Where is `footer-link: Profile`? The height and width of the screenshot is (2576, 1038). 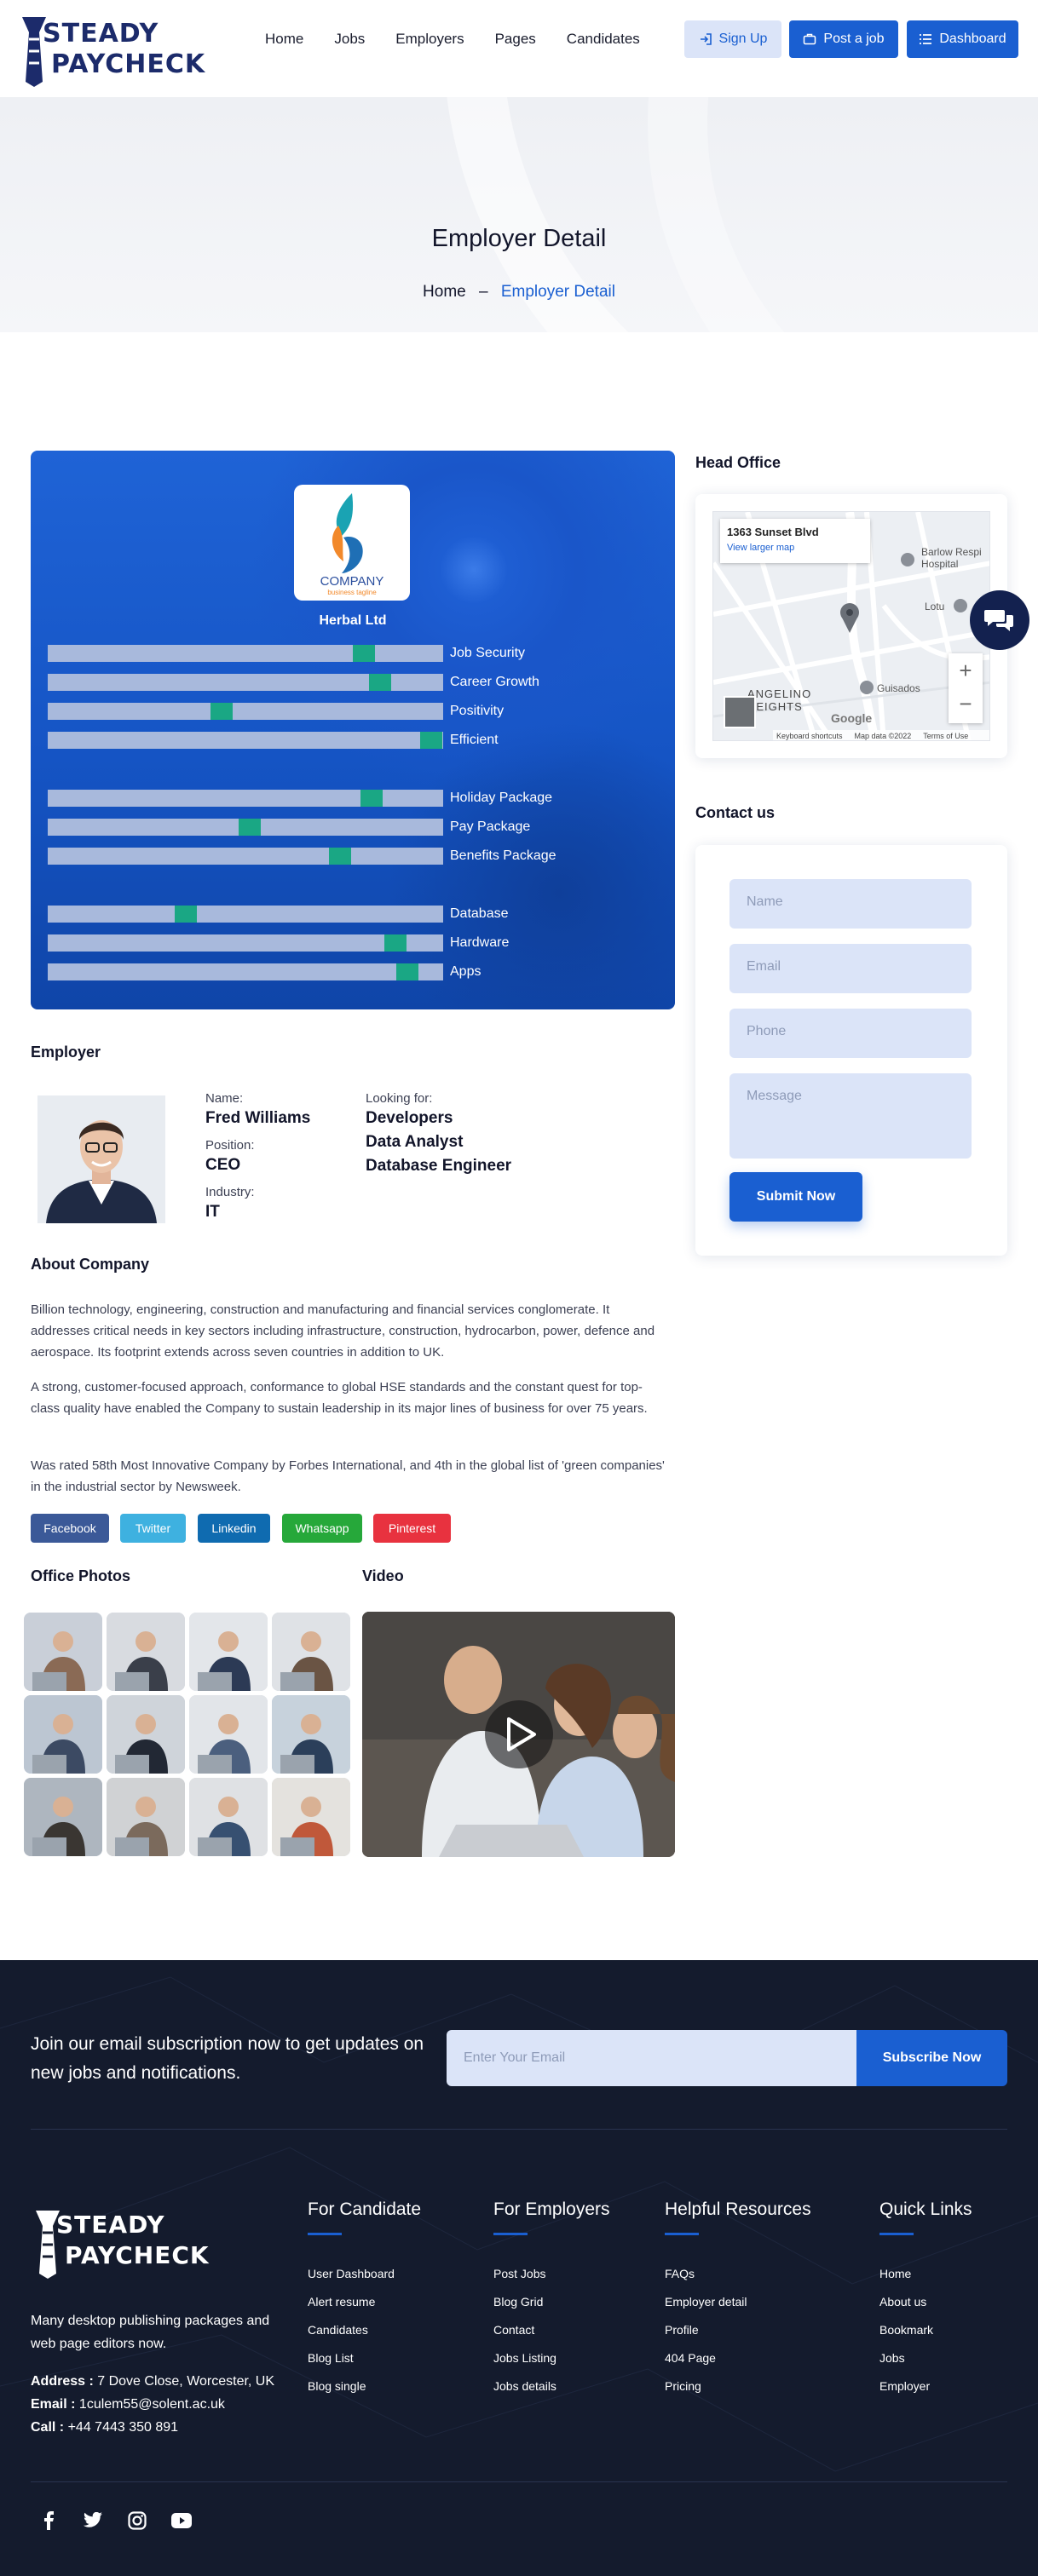
footer-link: Profile is located at coordinates (682, 2330).